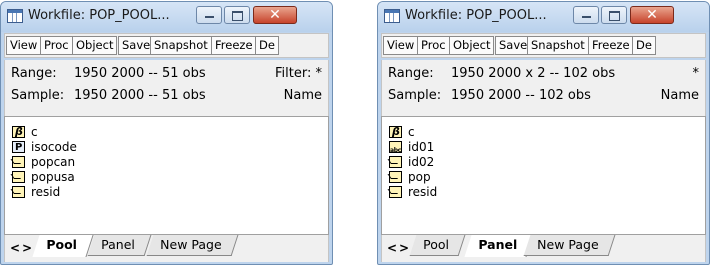  I want to click on range-value: 1950 2000 x 2 -- 102 obs, so click(533, 73).